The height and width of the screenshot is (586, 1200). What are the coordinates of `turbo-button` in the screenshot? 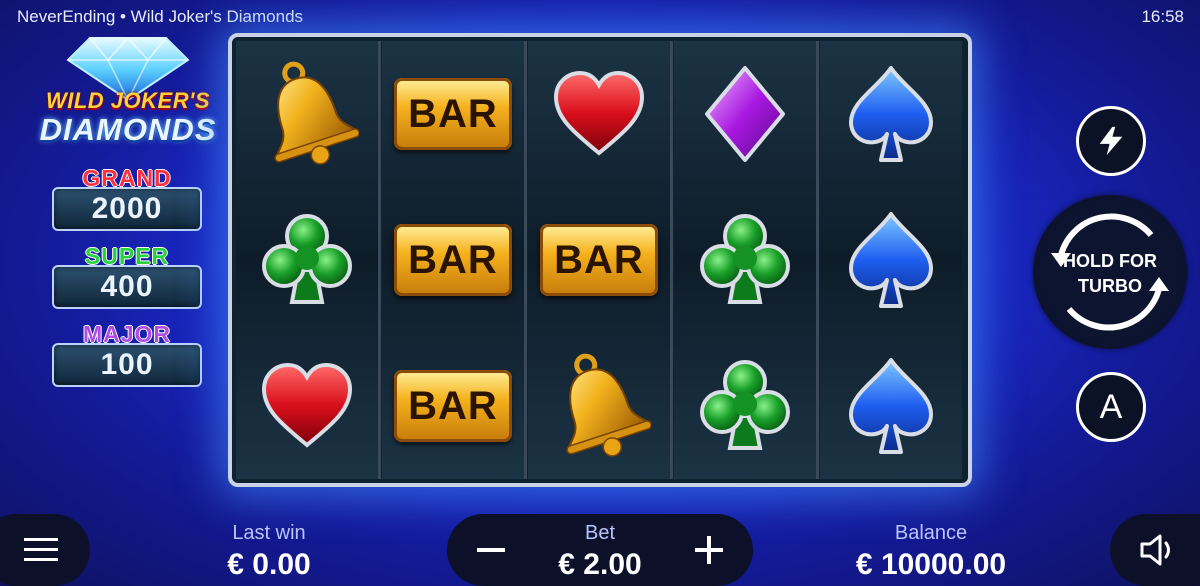 It's located at (1111, 141).